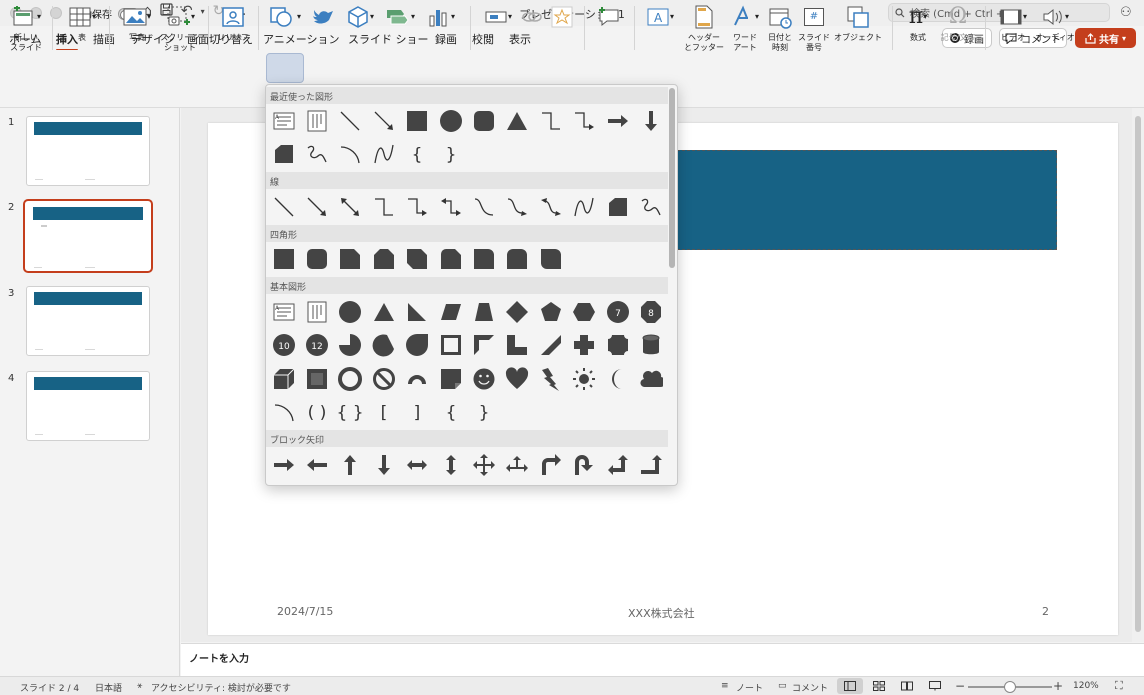 This screenshot has height=695, width=1144. What do you see at coordinates (483, 311) in the screenshot?
I see `trapezoid-shape-icon` at bounding box center [483, 311].